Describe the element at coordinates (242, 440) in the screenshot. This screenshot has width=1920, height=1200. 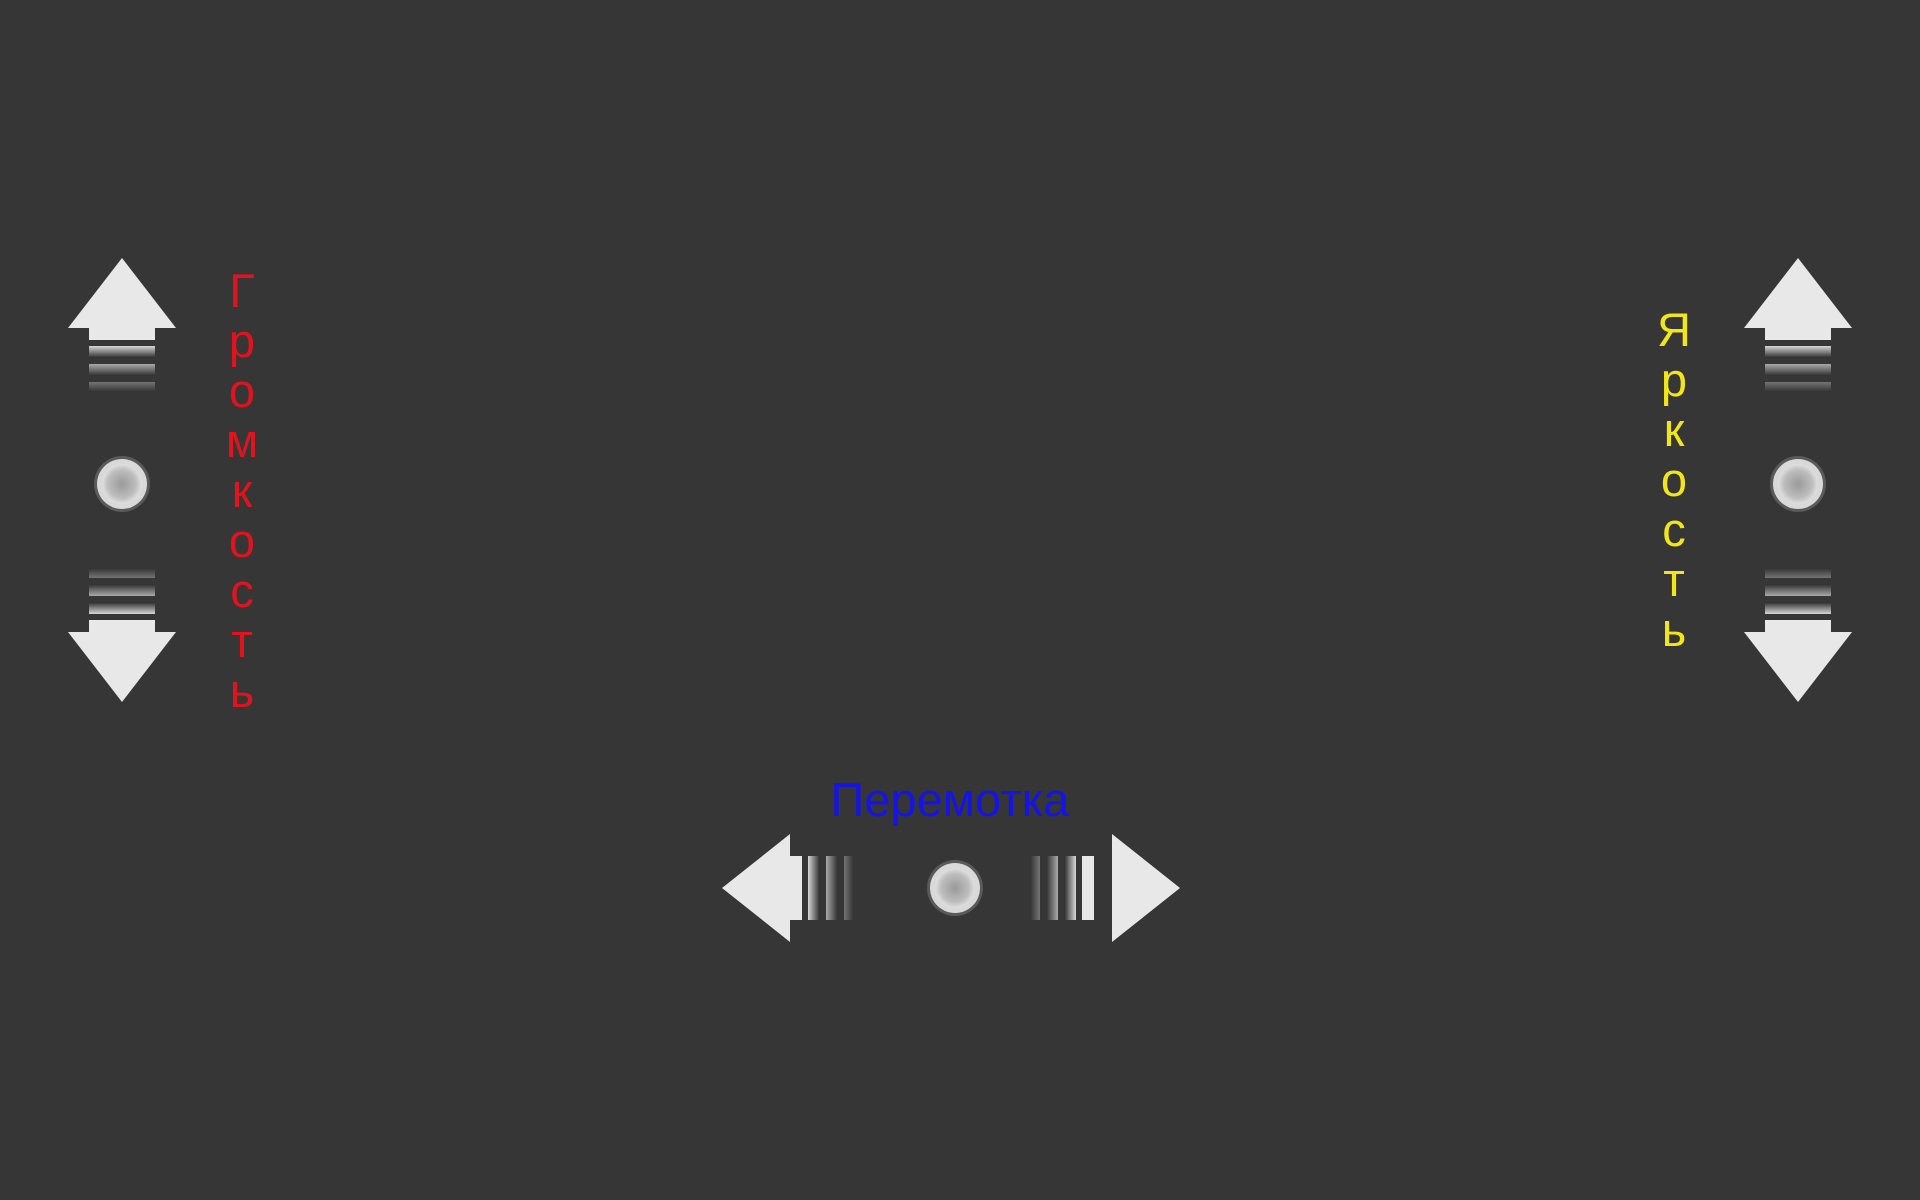
I see `label-letter: м` at that location.